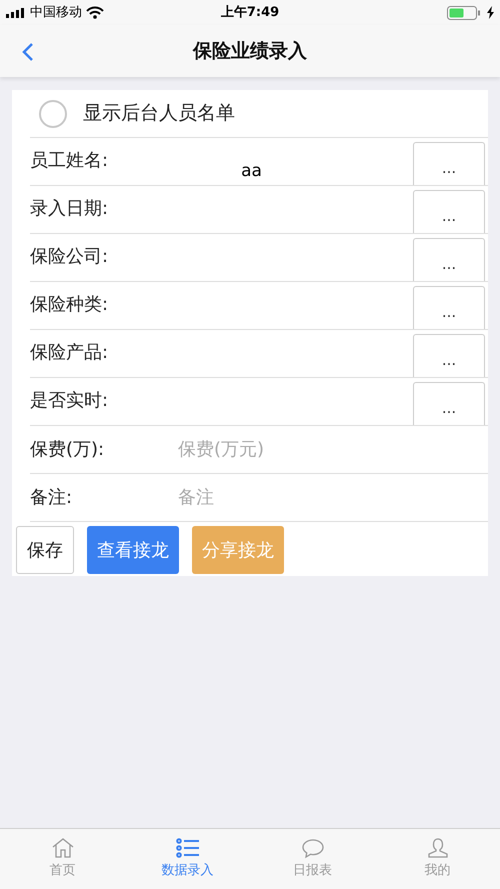  I want to click on field-label: 备注:, so click(52, 498).